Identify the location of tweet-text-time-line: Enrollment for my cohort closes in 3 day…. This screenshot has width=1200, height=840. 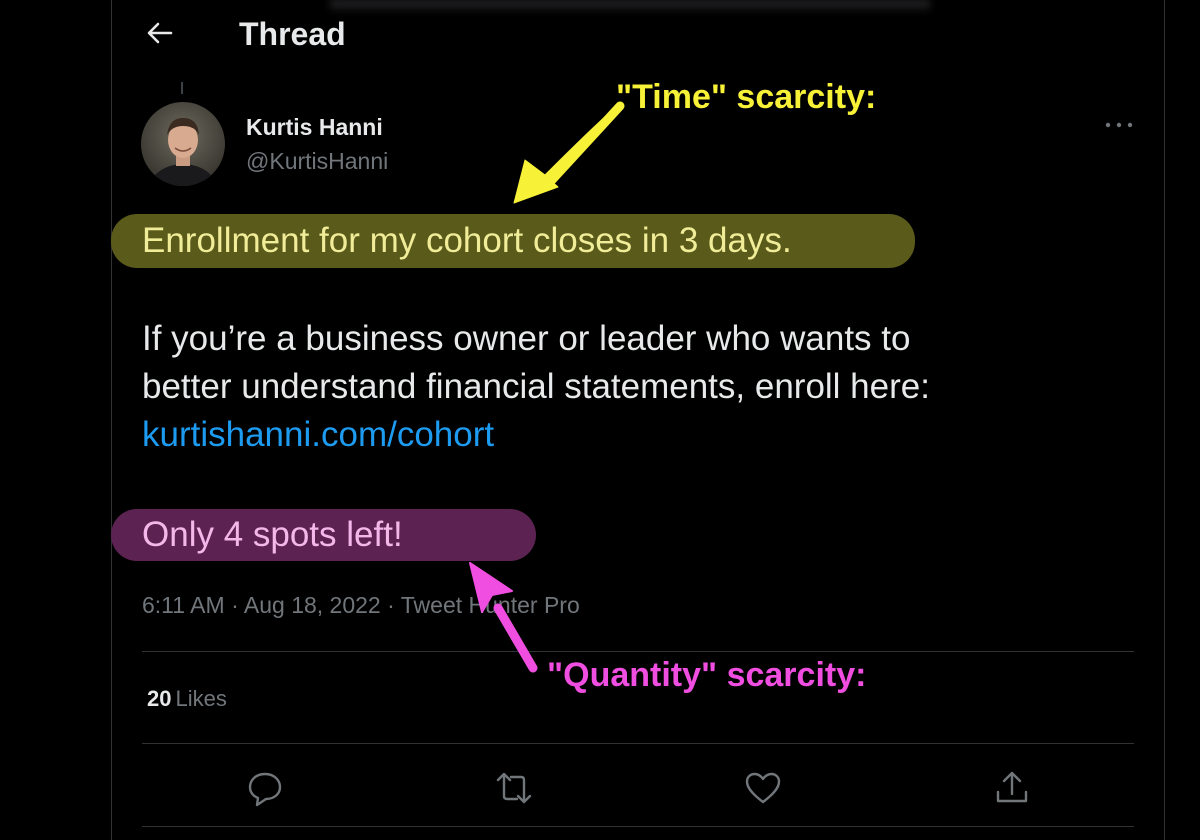
(467, 240).